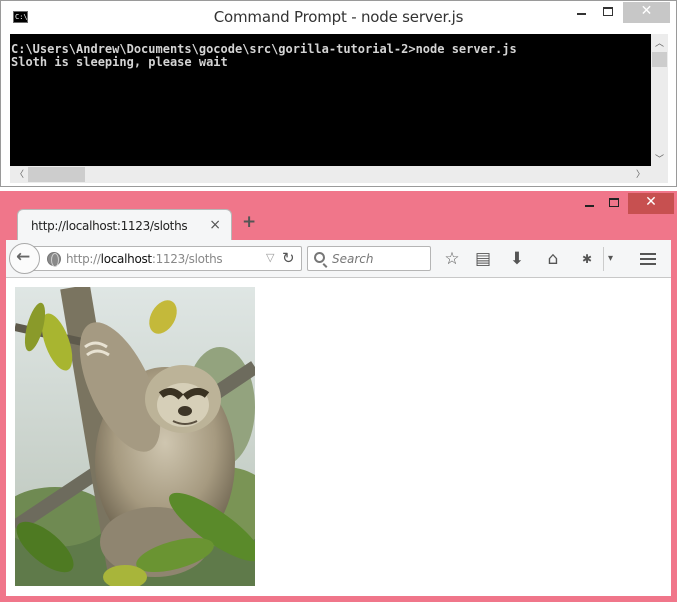  I want to click on scroll-left-icon: 〈, so click(19, 173).